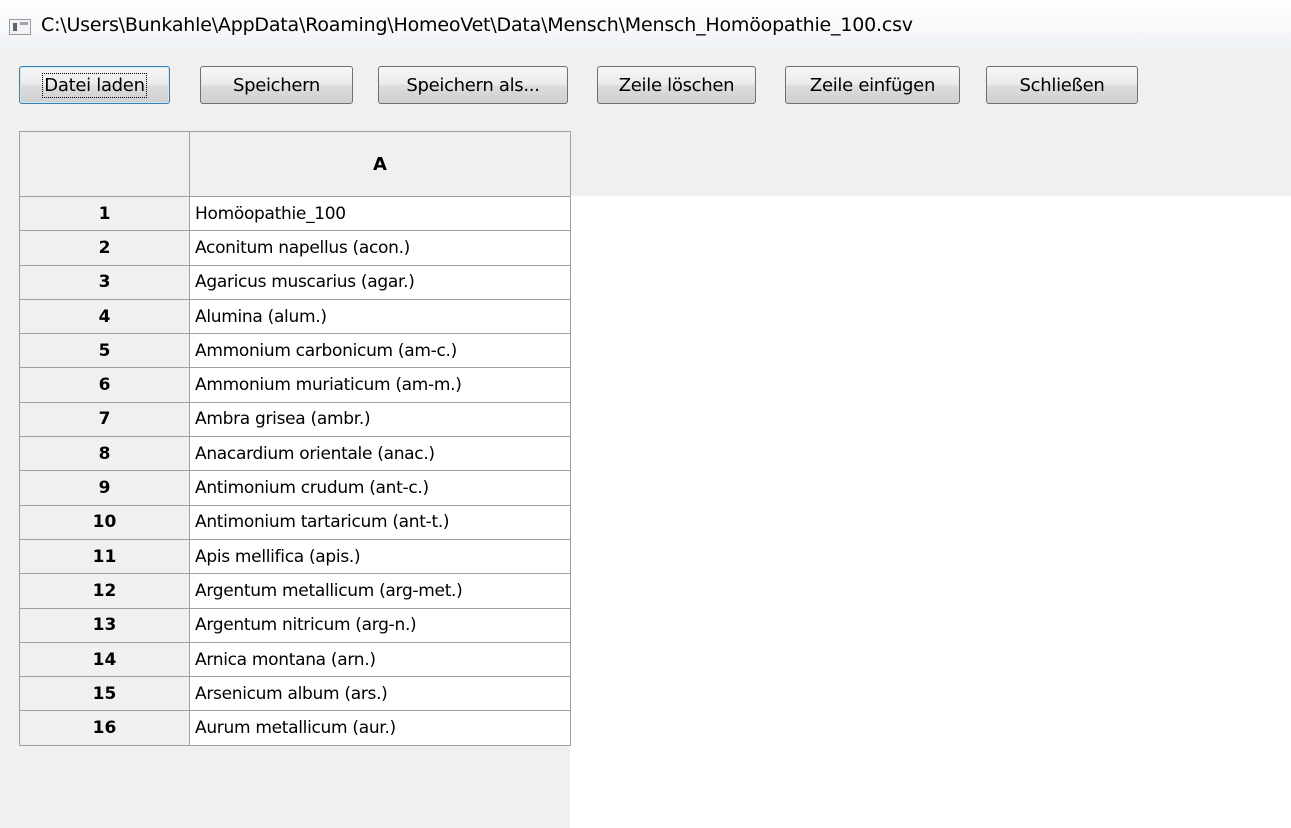  Describe the element at coordinates (380, 316) in the screenshot. I see `table-cell: Alumina (alum.)` at that location.